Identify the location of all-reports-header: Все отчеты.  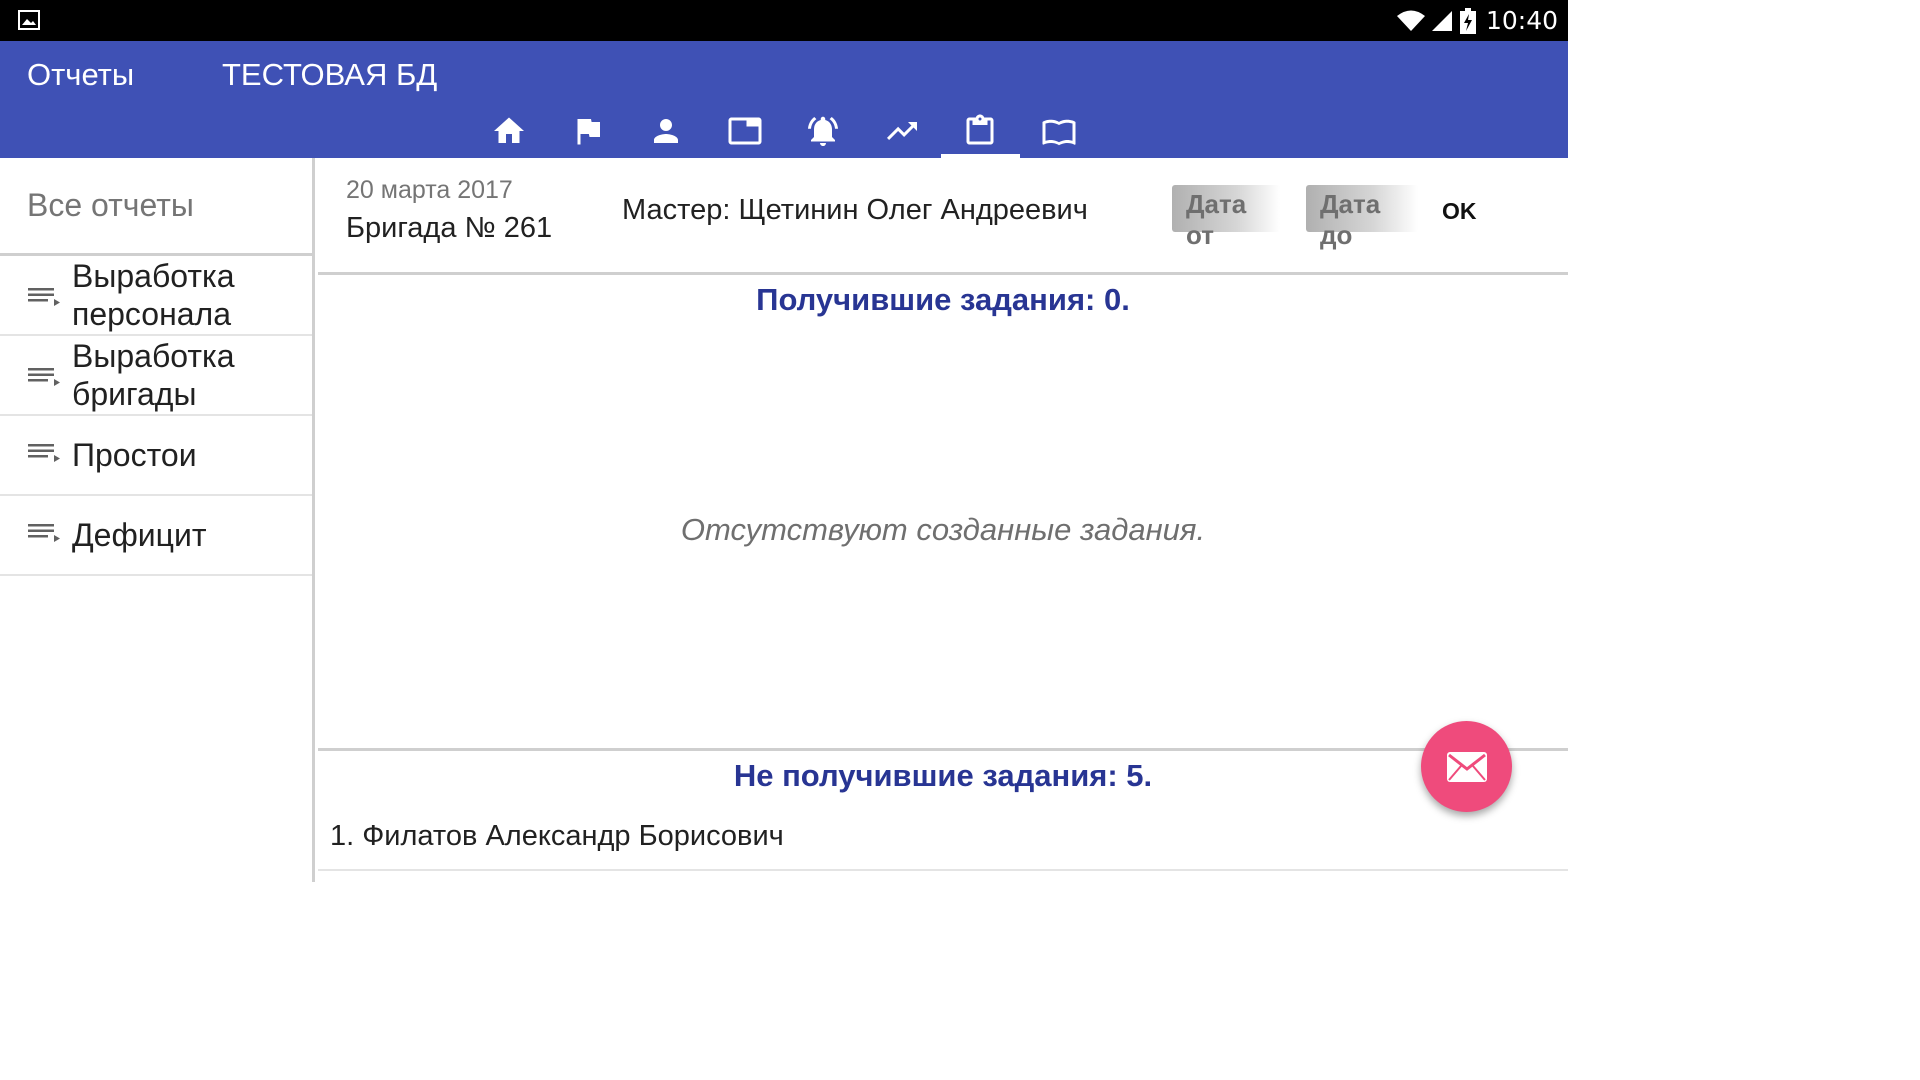
(156, 207).